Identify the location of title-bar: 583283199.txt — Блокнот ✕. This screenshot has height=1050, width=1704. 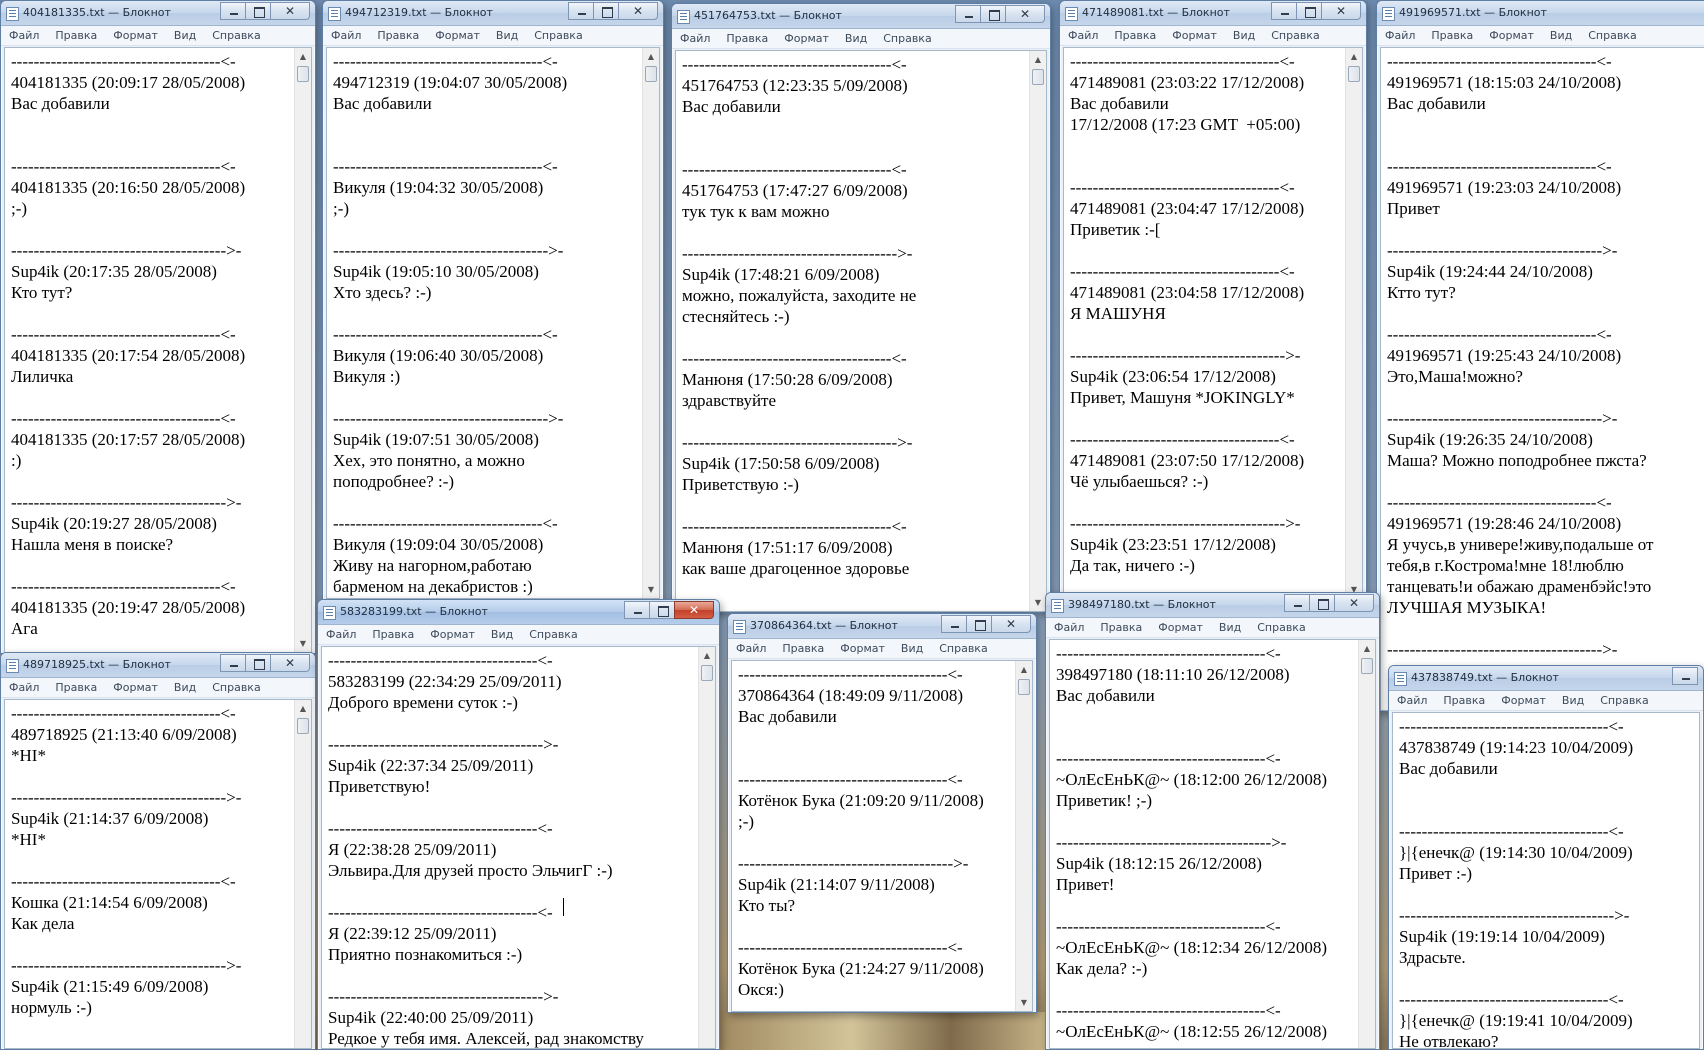
(518, 612).